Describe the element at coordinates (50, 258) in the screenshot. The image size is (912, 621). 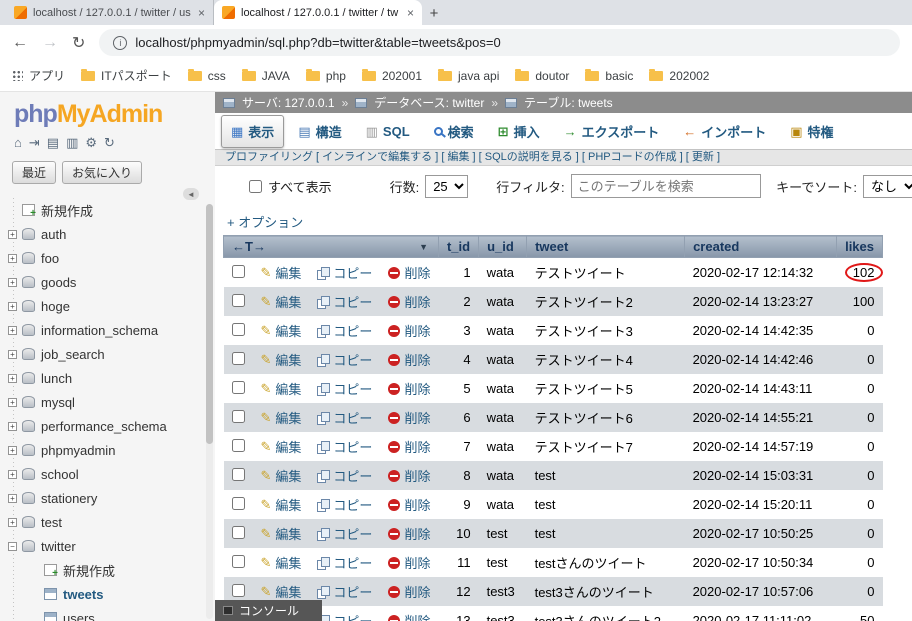
I see `tree-item-label: foo` at that location.